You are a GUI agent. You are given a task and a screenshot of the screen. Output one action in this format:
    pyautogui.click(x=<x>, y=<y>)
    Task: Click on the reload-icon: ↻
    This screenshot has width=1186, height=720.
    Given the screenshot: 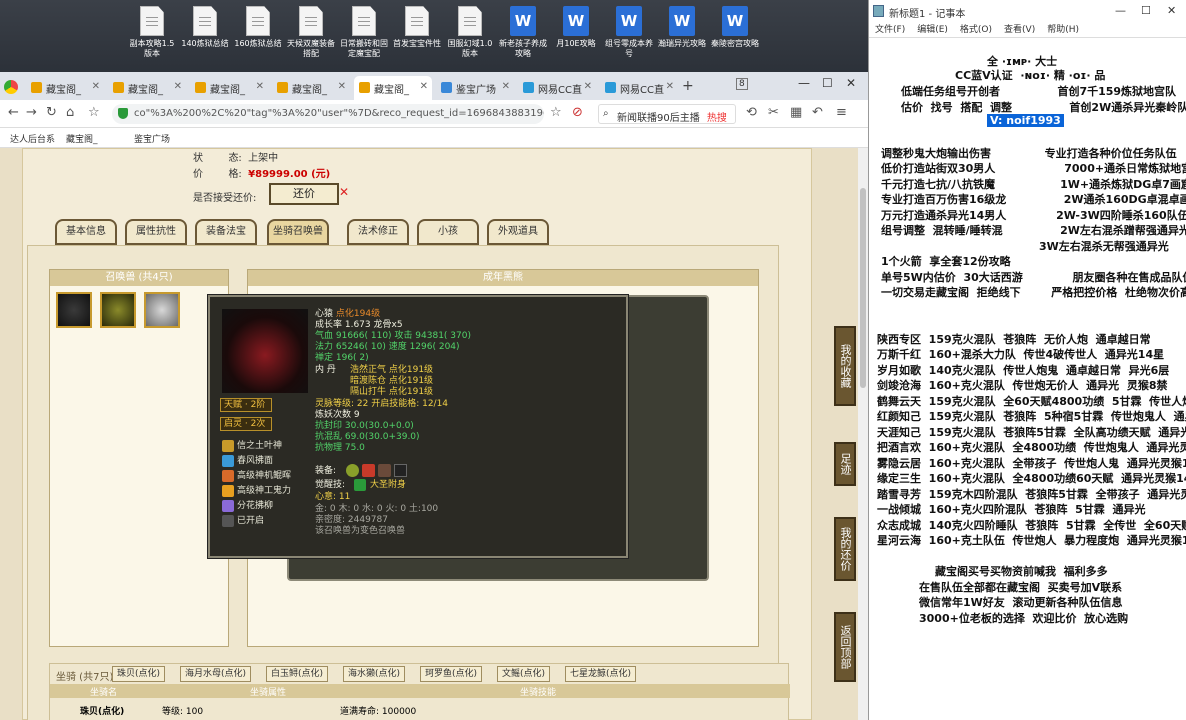 What is the action you would take?
    pyautogui.click(x=51, y=112)
    